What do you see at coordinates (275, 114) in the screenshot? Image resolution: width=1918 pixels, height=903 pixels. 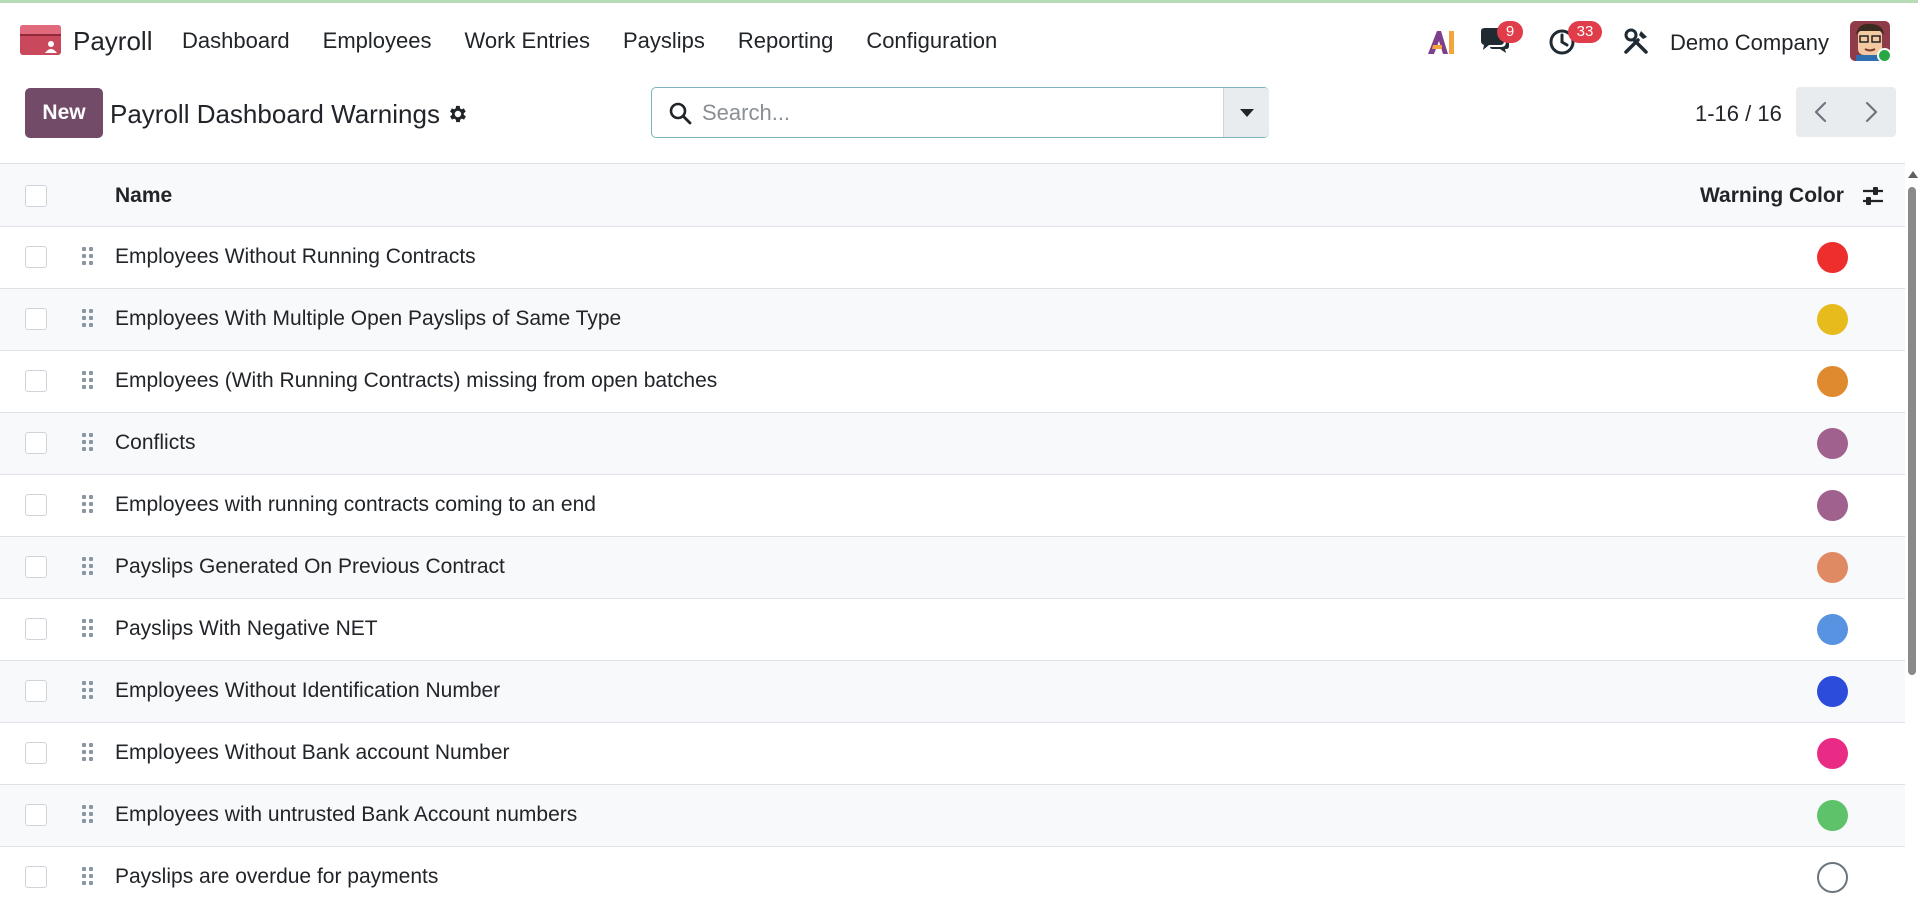 I see `page-title: Payroll Dashboard Warnings` at bounding box center [275, 114].